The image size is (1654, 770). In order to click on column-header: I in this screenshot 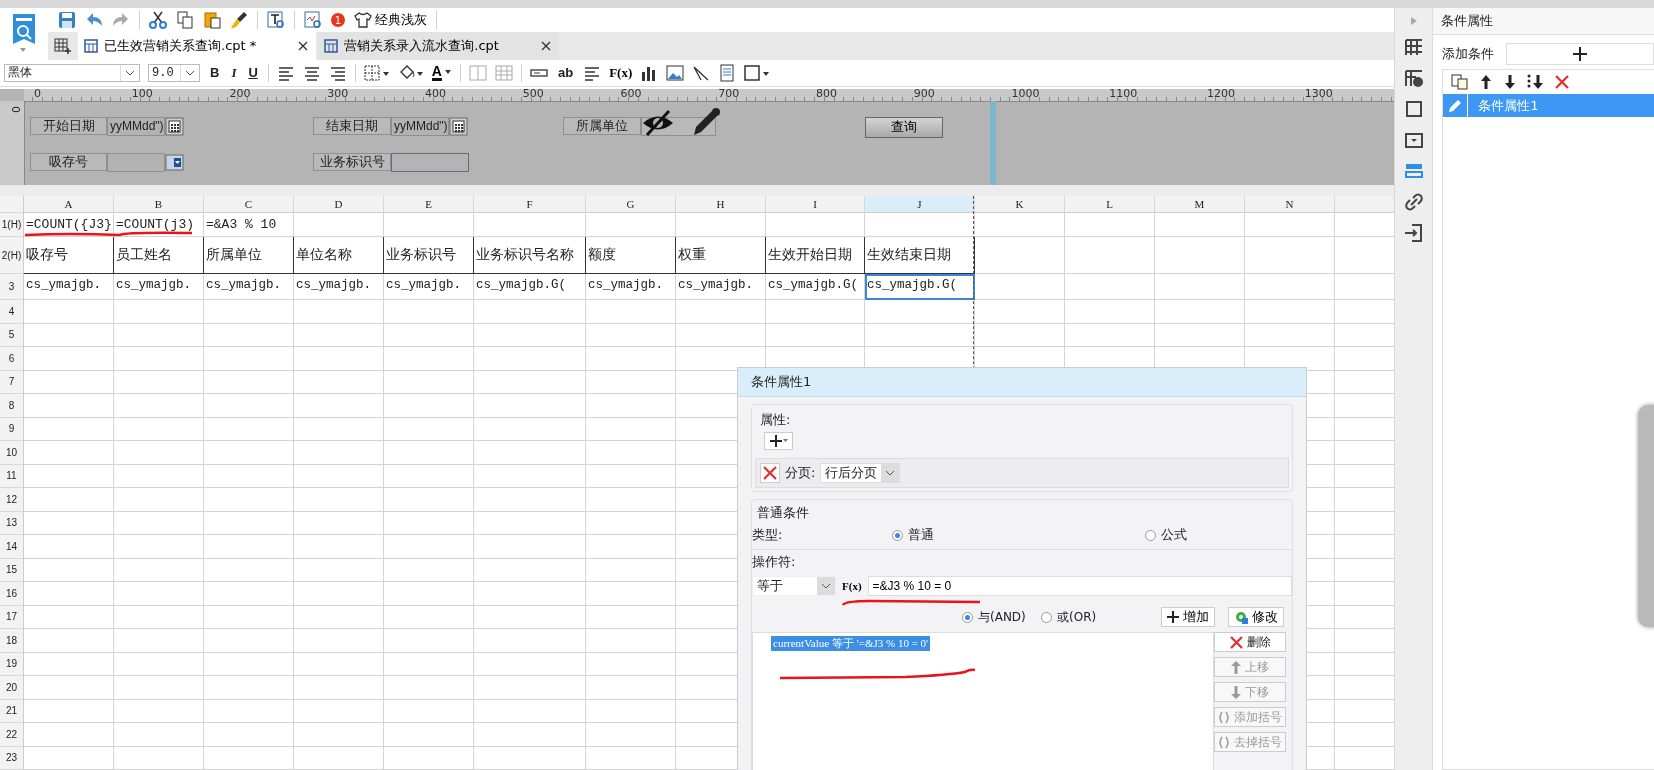, I will do `click(815, 204)`.